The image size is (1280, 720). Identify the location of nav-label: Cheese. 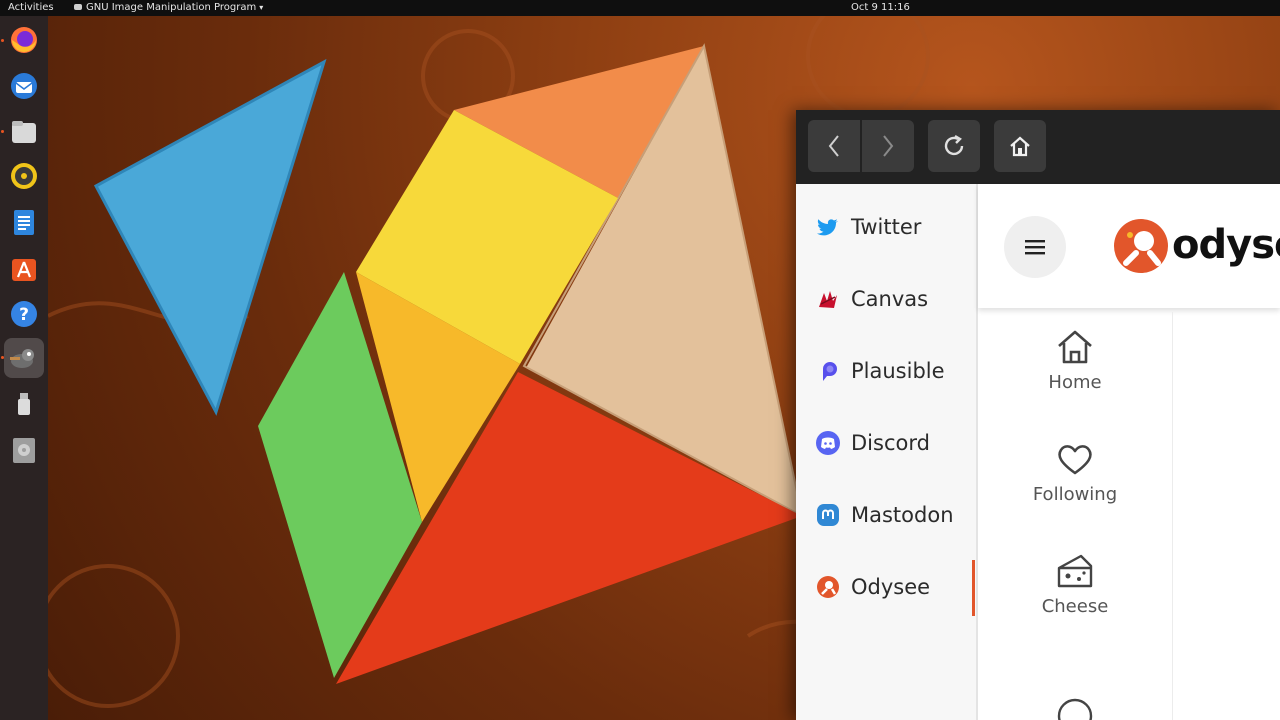
(1075, 606).